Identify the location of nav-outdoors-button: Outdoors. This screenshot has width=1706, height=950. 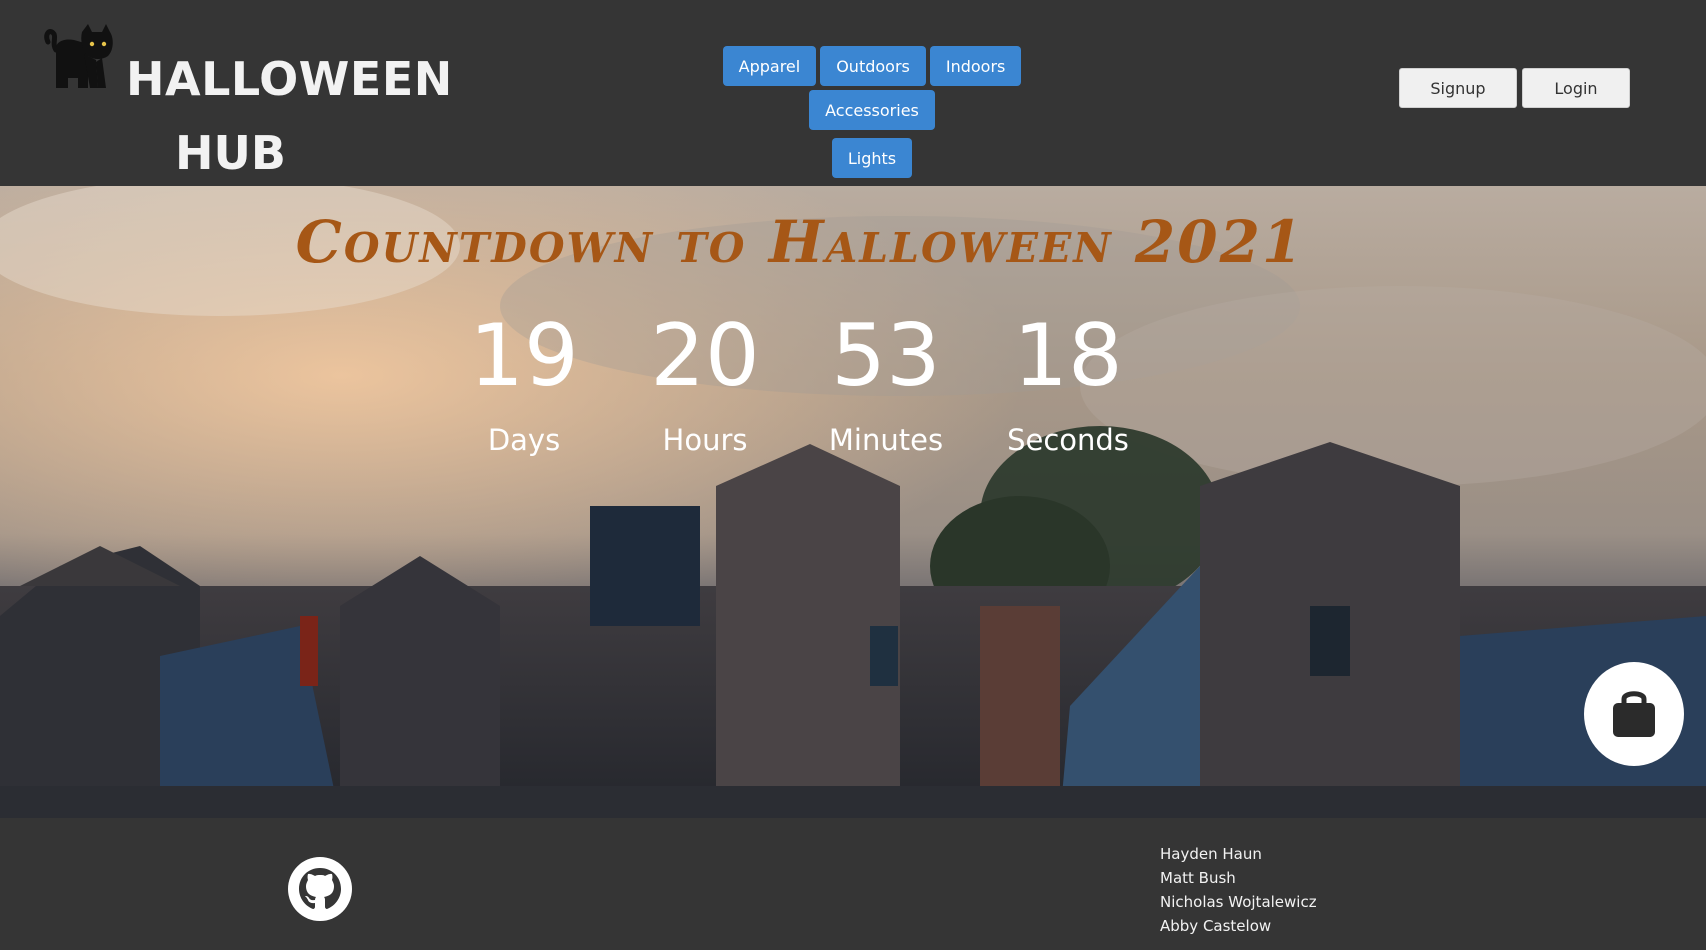
(873, 66).